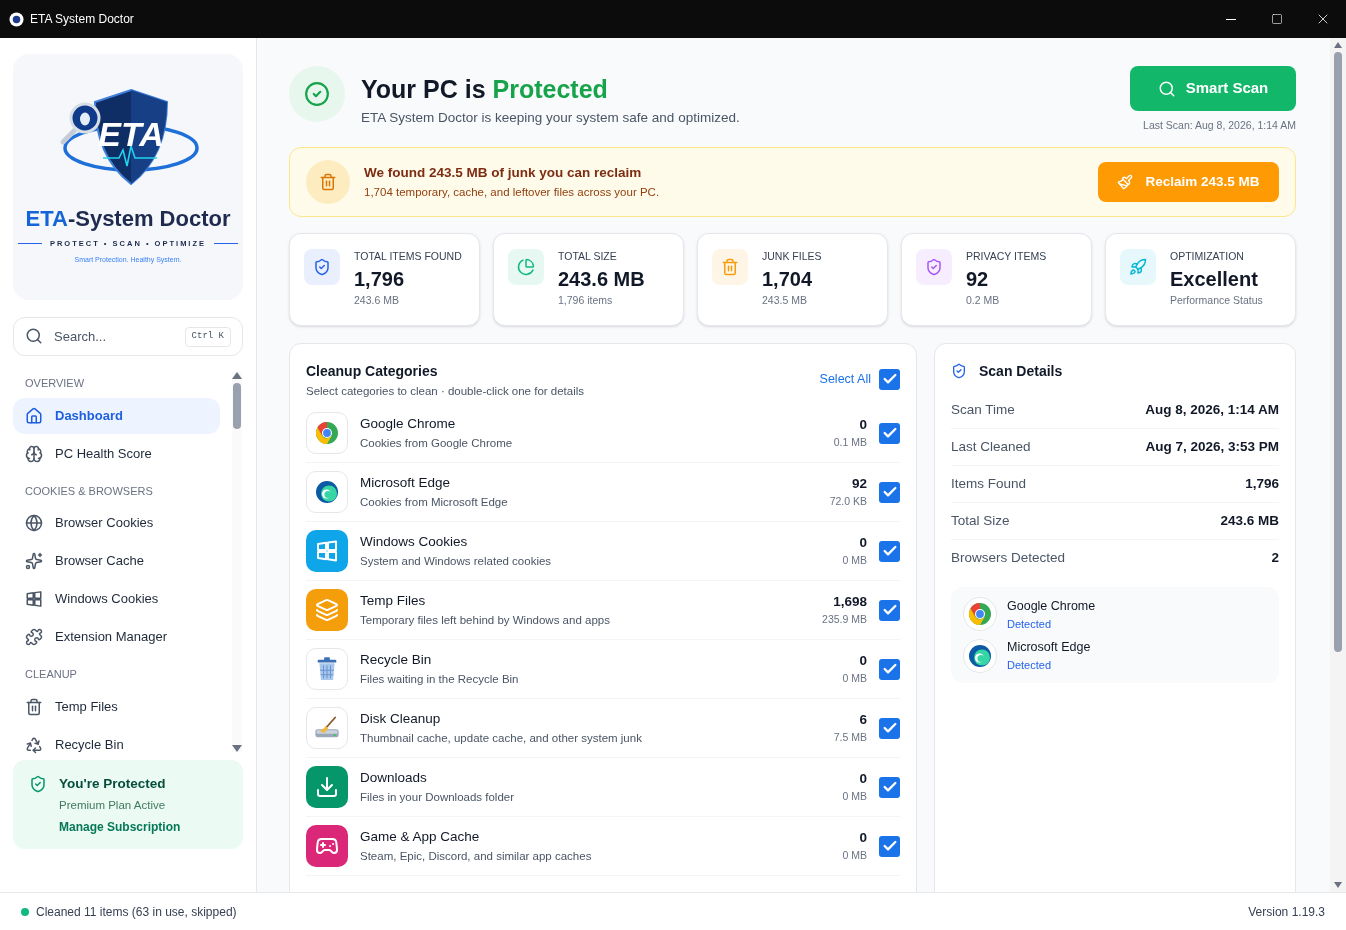 The height and width of the screenshot is (930, 1346). I want to click on manage-subscription-link: Manage Subscription, so click(120, 826).